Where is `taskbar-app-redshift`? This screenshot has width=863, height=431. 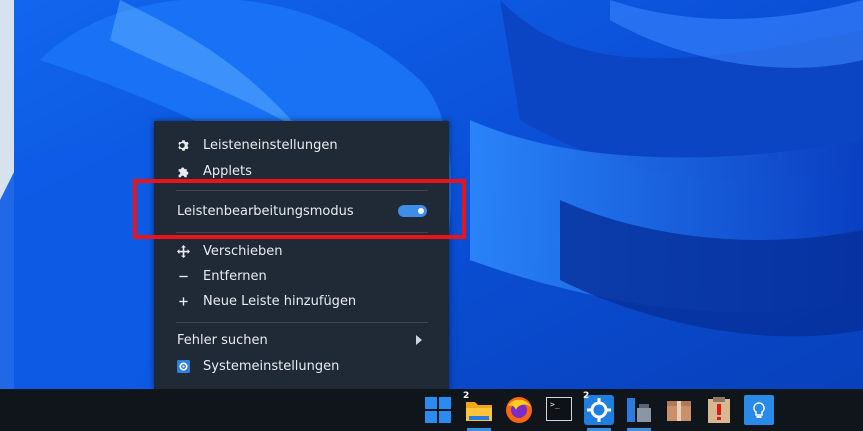 taskbar-app-redshift is located at coordinates (759, 410).